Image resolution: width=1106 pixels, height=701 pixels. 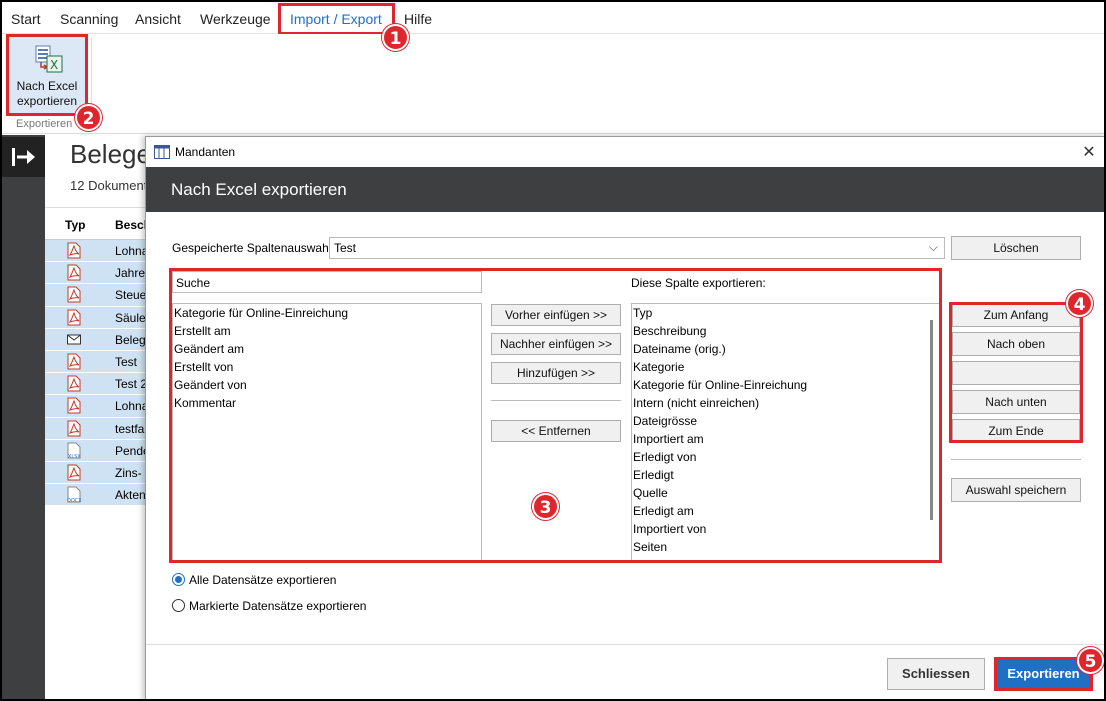 I want to click on radio-marked-records, so click(x=178, y=605).